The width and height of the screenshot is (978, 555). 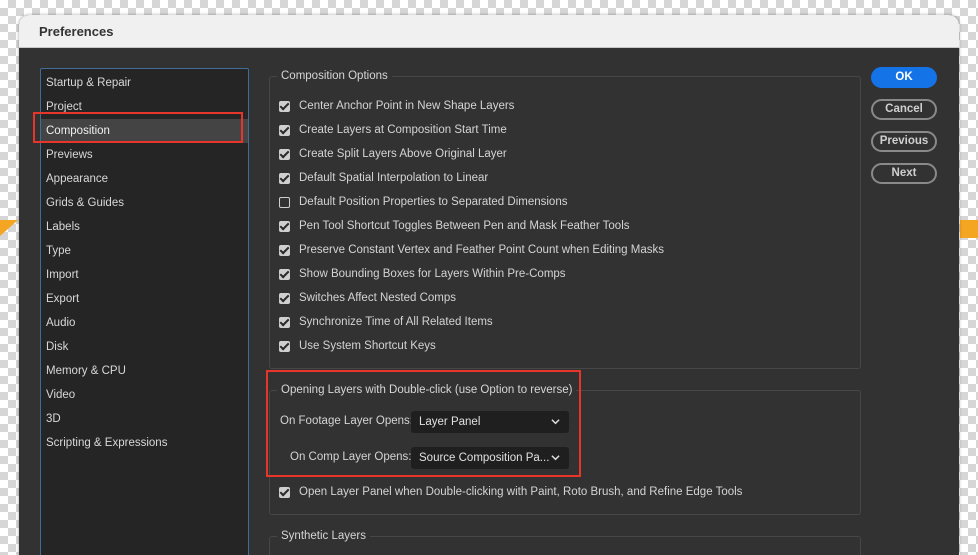 I want to click on sidebar-item-label: Labels, so click(x=63, y=227).